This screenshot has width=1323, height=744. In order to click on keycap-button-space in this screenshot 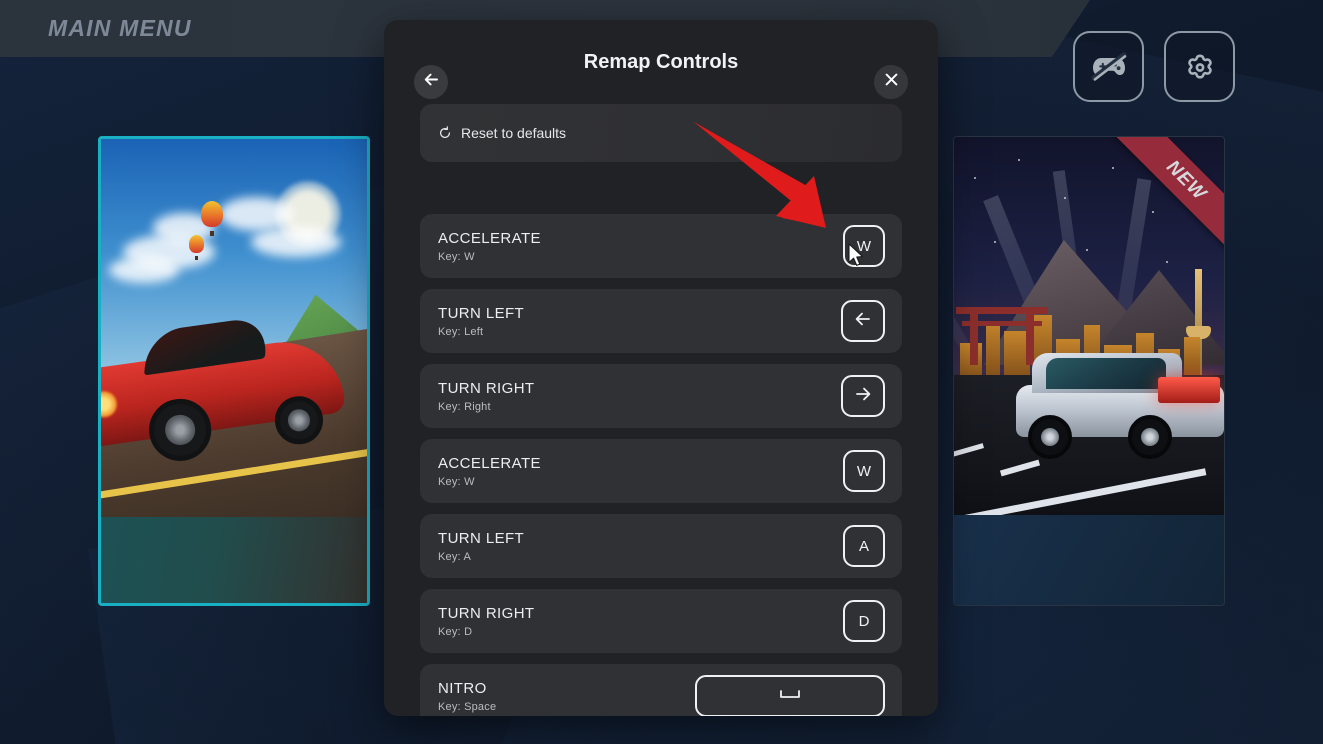, I will do `click(790, 695)`.